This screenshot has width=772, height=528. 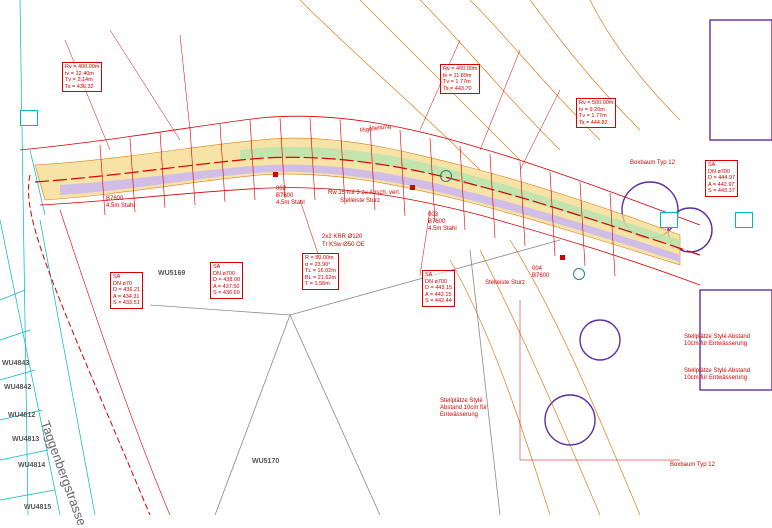 I want to click on left-parcel-label: WU4843, so click(x=16, y=363).